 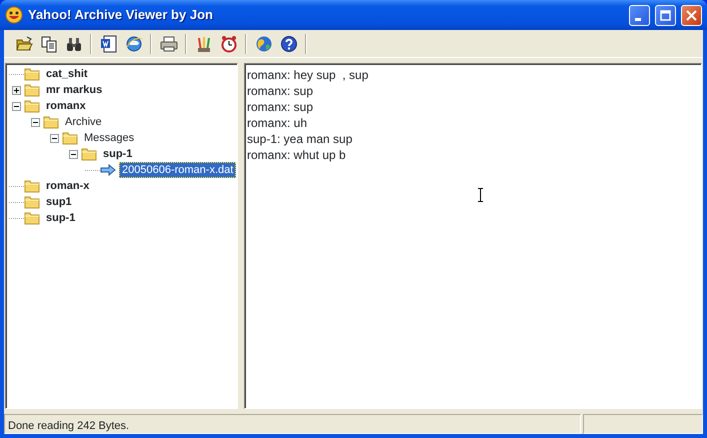 What do you see at coordinates (263, 43) in the screenshot?
I see `globe-icon` at bounding box center [263, 43].